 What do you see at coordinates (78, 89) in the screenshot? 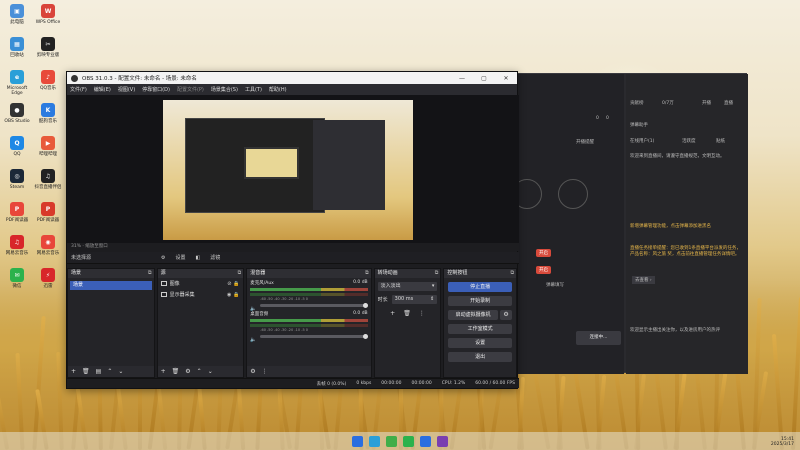
I see `menu-file: 文件(F)` at bounding box center [78, 89].